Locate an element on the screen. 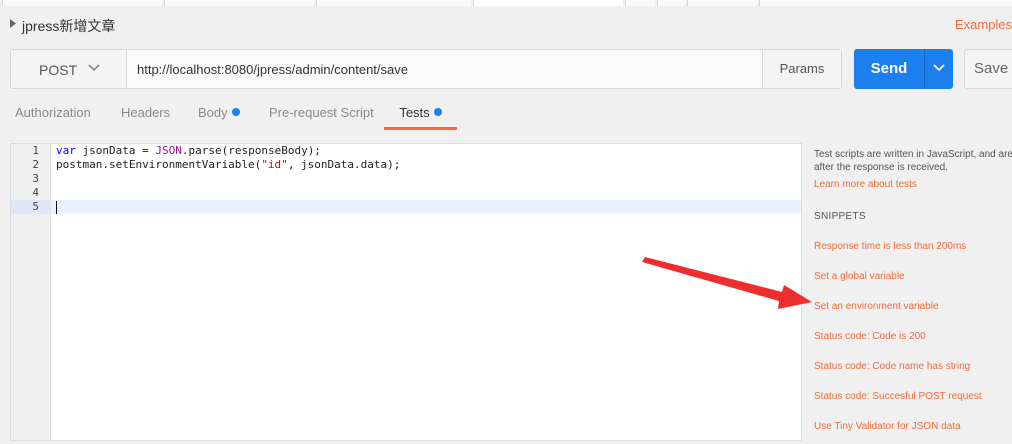 Image resolution: width=1012 pixels, height=444 pixels. method-select: POST is located at coordinates (69, 69).